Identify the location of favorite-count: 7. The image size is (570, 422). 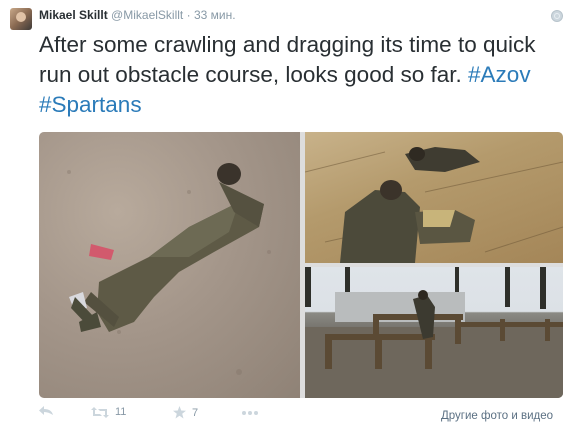
(195, 412).